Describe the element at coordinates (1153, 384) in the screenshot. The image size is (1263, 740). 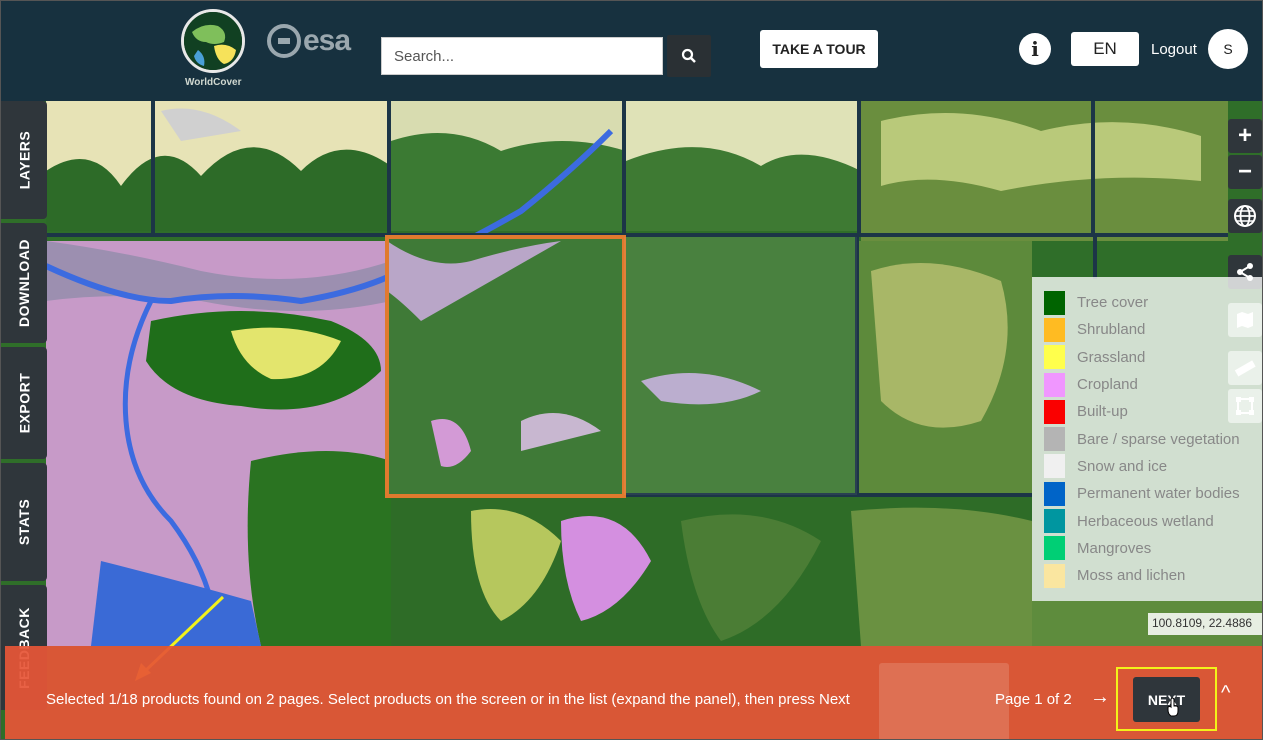
I see `legend-item: Cropland` at that location.